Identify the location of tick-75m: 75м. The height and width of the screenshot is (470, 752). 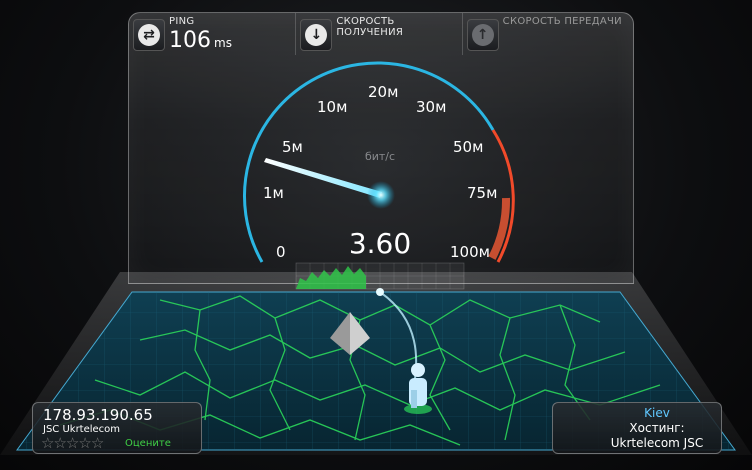
(482, 193).